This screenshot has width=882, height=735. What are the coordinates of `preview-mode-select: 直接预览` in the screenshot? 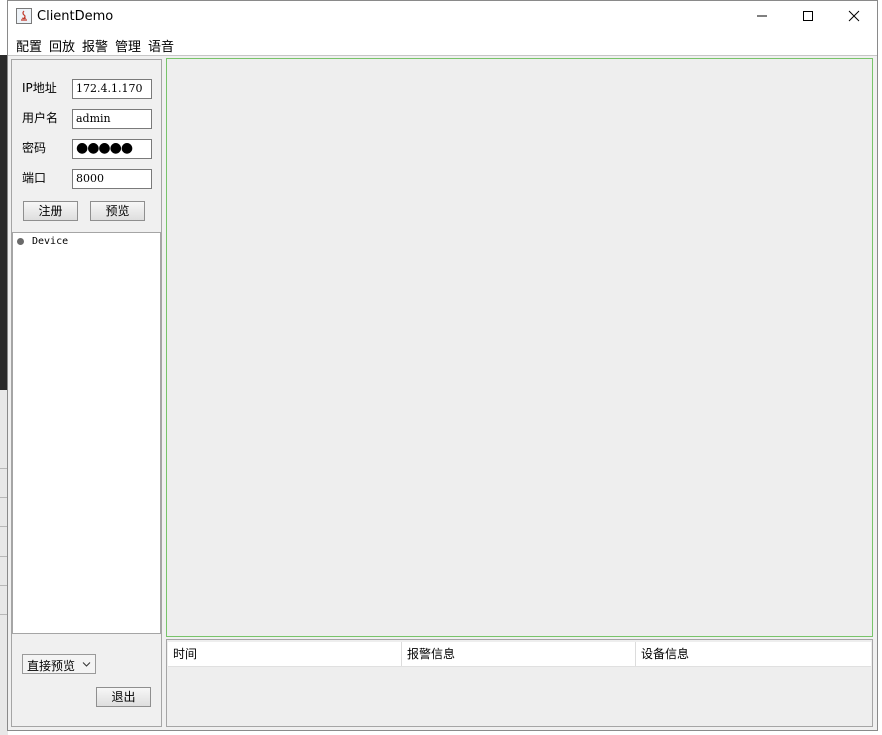 It's located at (59, 664).